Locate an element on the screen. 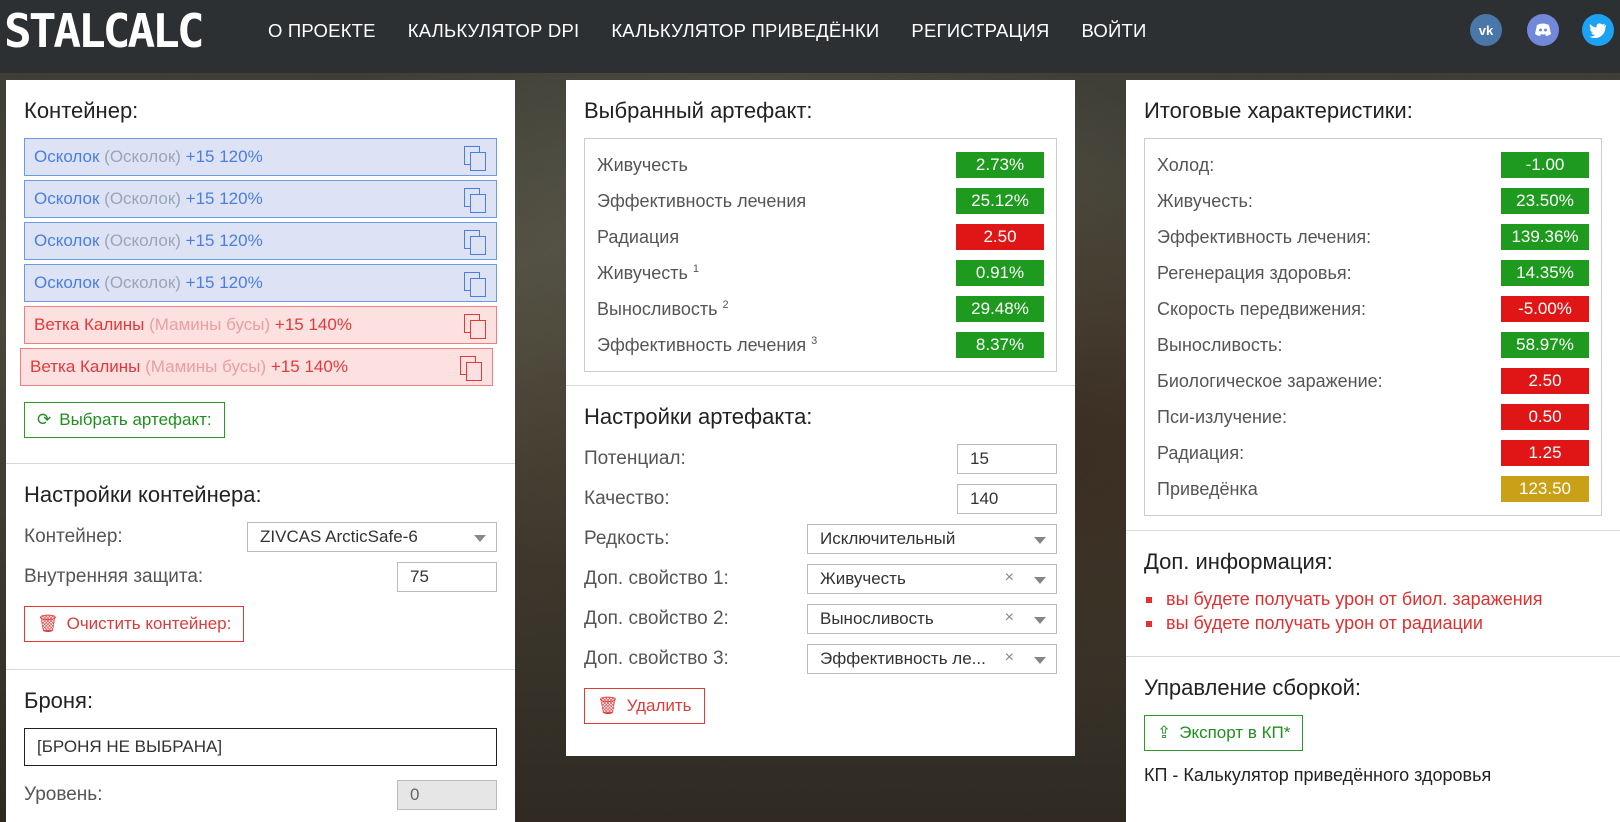 Image resolution: width=1620 pixels, height=822 pixels. extra-info-title: Доп. информация: is located at coordinates (1238, 561).